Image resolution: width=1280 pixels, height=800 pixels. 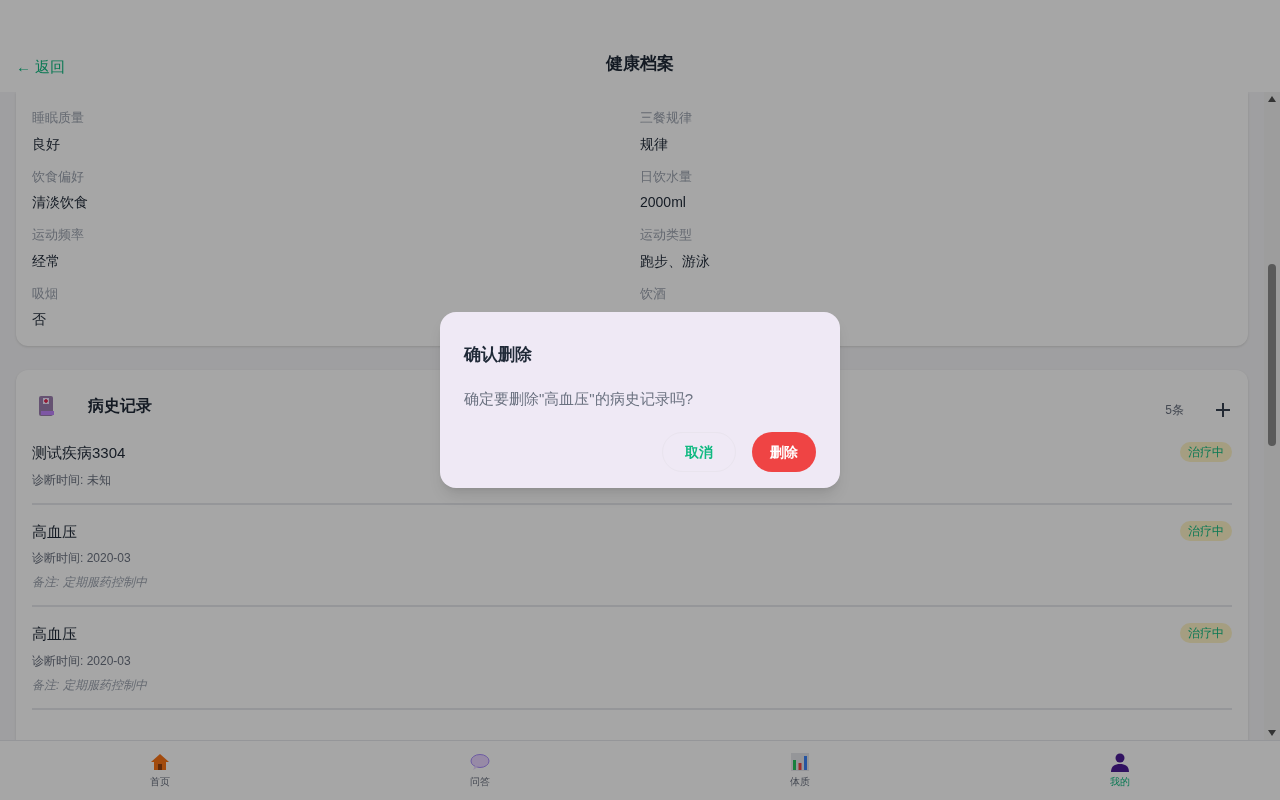 What do you see at coordinates (79, 453) in the screenshot?
I see `record-title: 测试疾病3304` at bounding box center [79, 453].